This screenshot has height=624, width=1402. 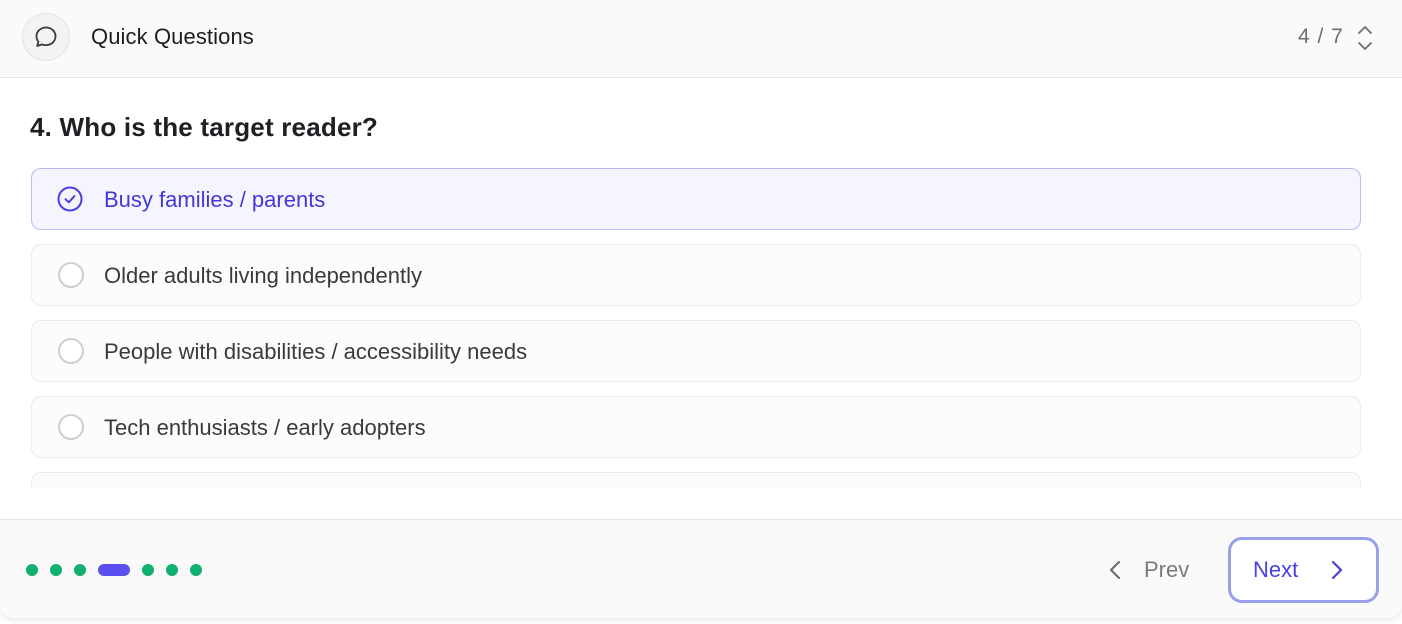 I want to click on progress-dots, so click(x=120, y=570).